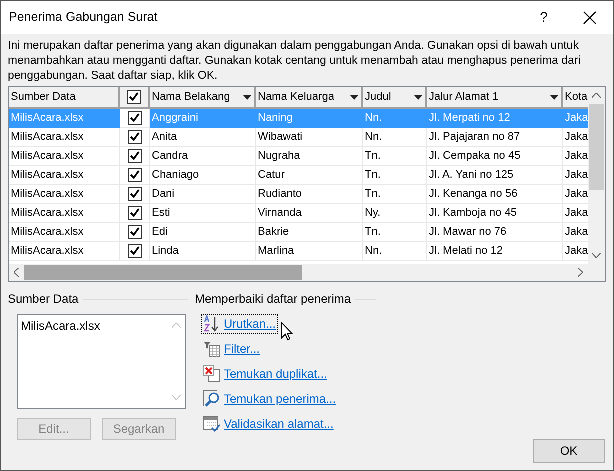 The width and height of the screenshot is (614, 471). I want to click on table-cell-text: Jl. Cempaka no 45, so click(475, 156).